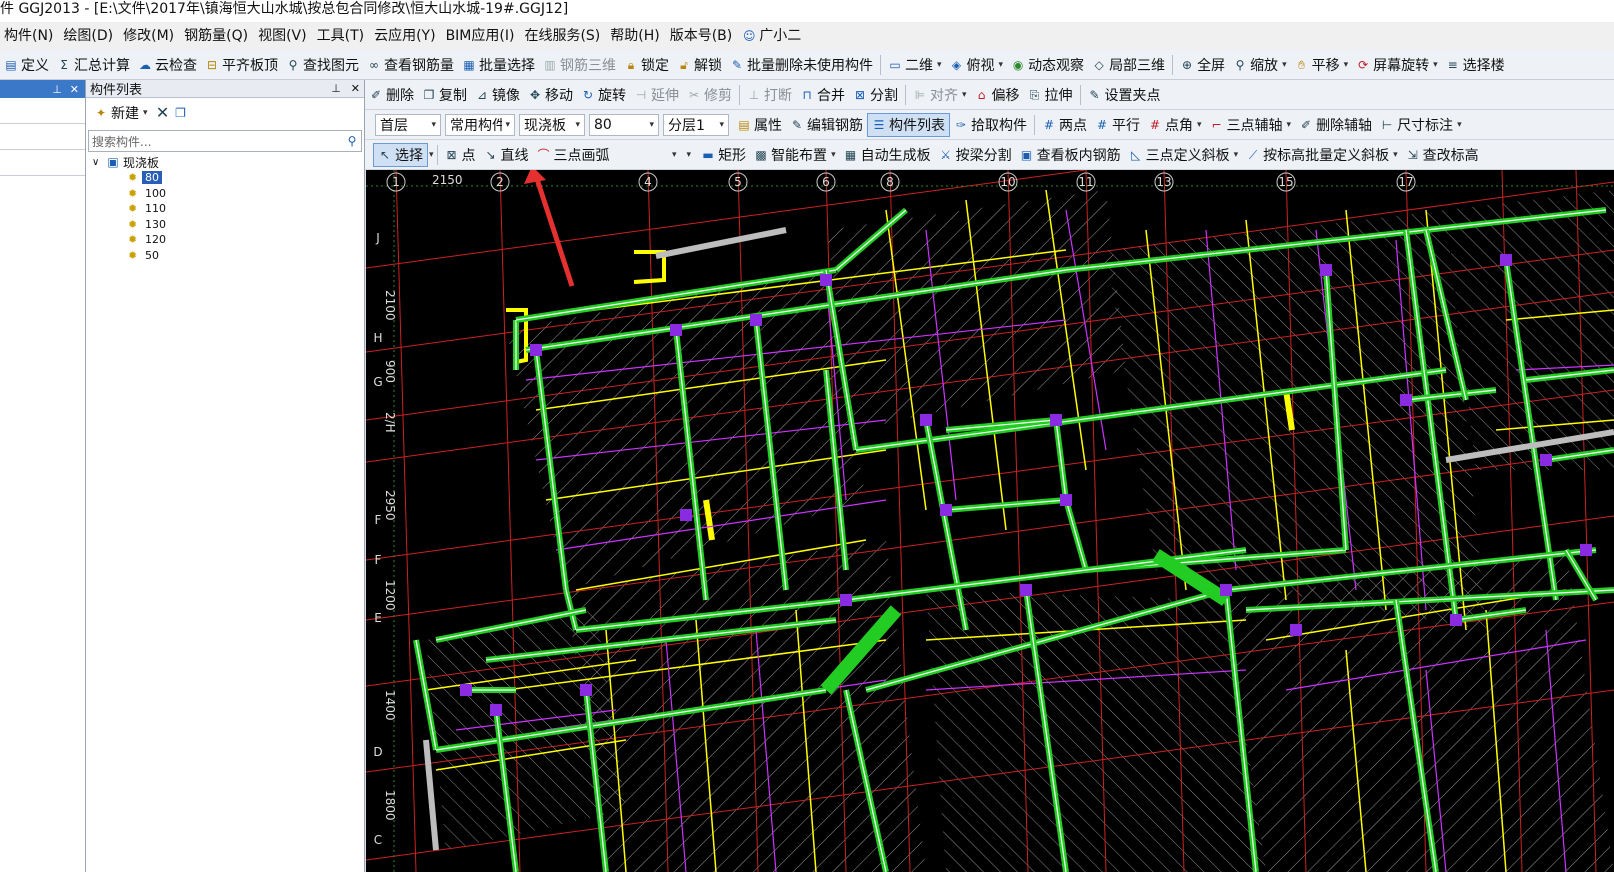  Describe the element at coordinates (607, 155) in the screenshot. I see `arc-button: ⌒ 三点画弧 ▾` at that location.